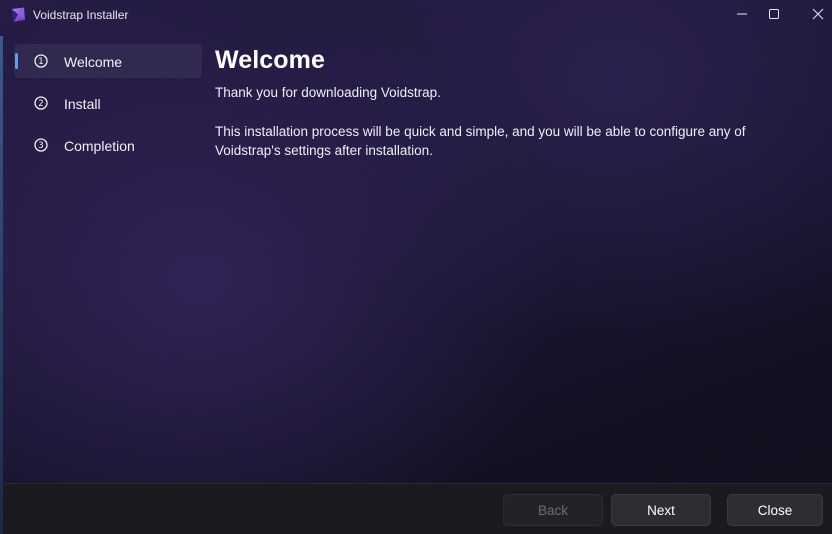  Describe the element at coordinates (661, 510) in the screenshot. I see `next-button: Next` at that location.